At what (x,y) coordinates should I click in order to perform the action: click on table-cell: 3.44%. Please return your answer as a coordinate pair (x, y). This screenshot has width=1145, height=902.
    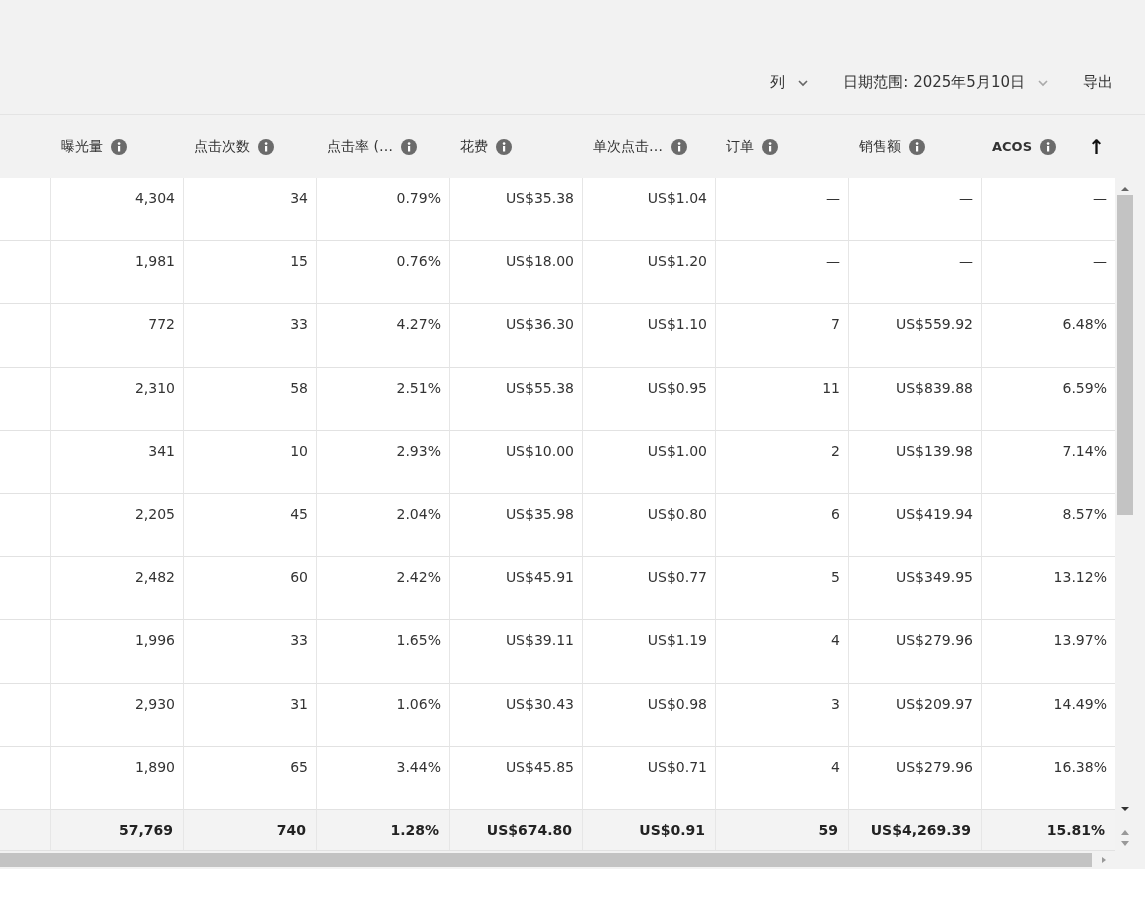
    Looking at the image, I should click on (418, 766).